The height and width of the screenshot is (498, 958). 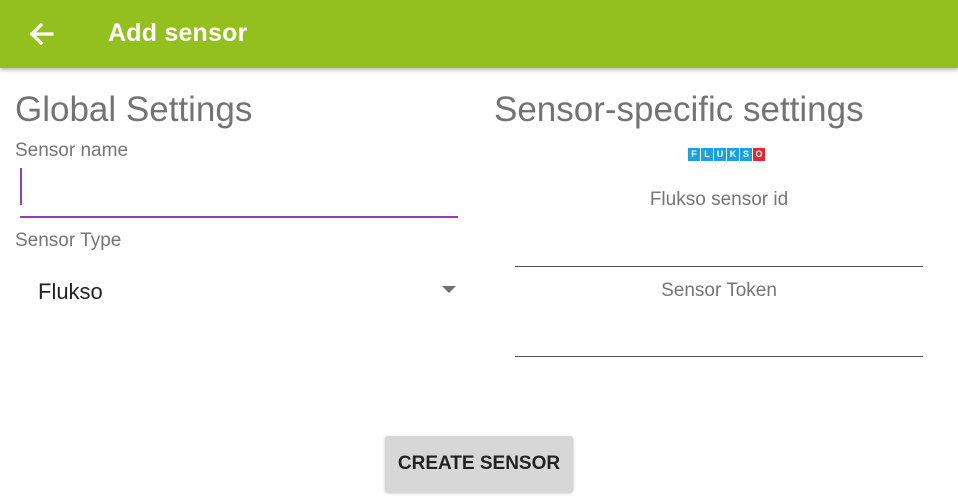 I want to click on sensor-token-input, so click(x=719, y=337).